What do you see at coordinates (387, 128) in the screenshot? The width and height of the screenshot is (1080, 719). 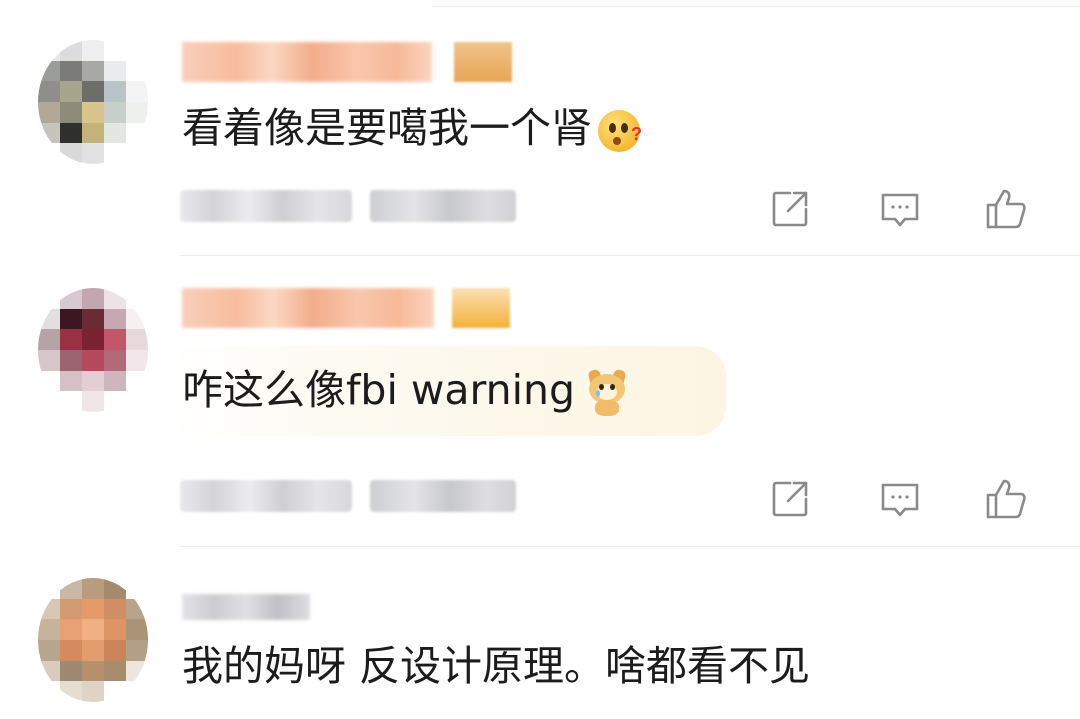 I see `comment-text-content: 看着像是要噶我一个肾` at bounding box center [387, 128].